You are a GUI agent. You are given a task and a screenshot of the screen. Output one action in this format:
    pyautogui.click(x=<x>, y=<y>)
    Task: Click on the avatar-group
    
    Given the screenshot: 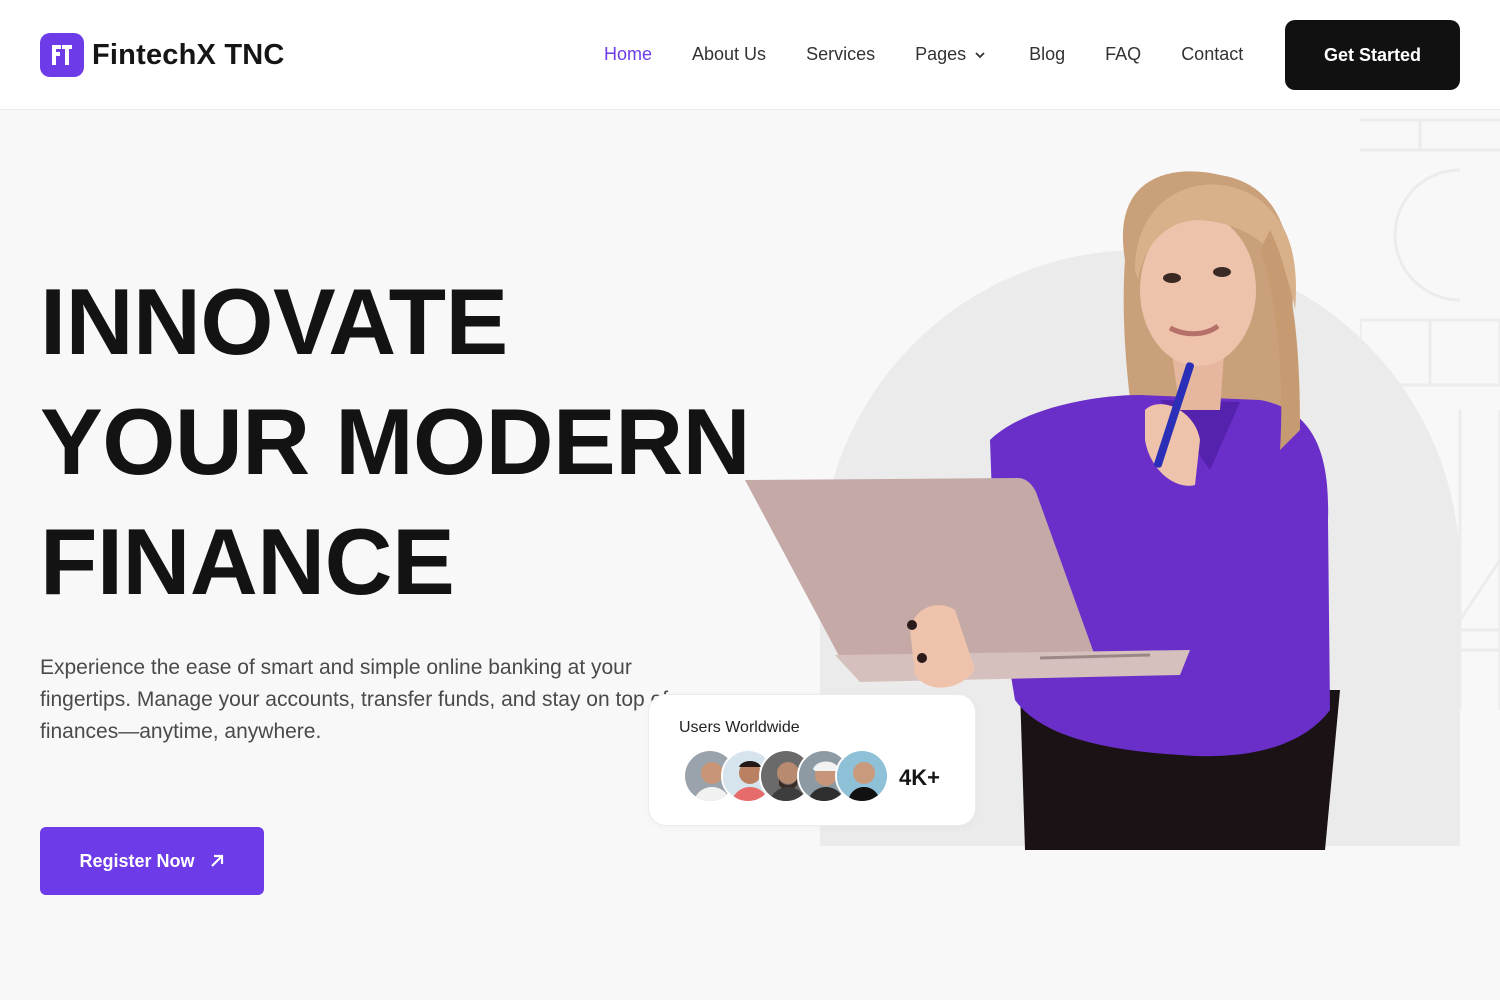 What is the action you would take?
    pyautogui.click(x=786, y=776)
    